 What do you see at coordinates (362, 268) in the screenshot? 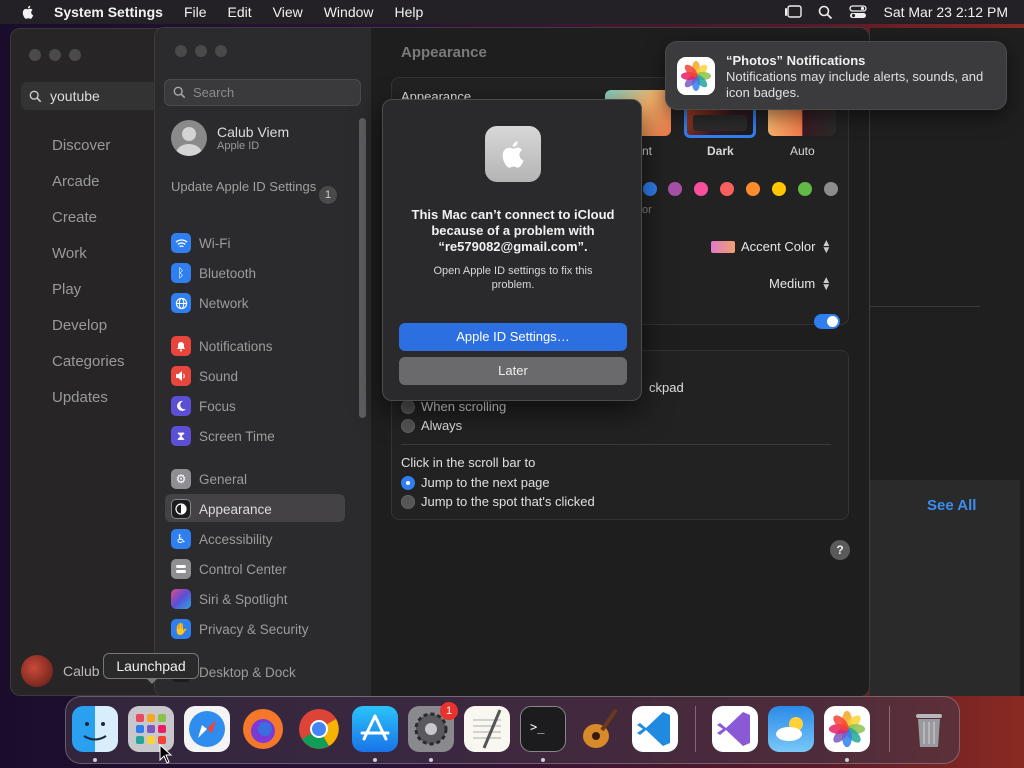
I see `sidebar-scrollbar` at bounding box center [362, 268].